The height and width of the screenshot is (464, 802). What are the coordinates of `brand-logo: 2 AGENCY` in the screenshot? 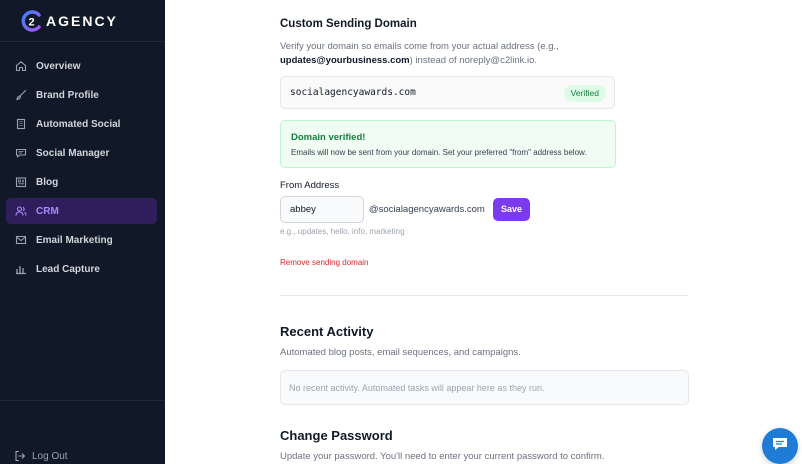 It's located at (82, 21).